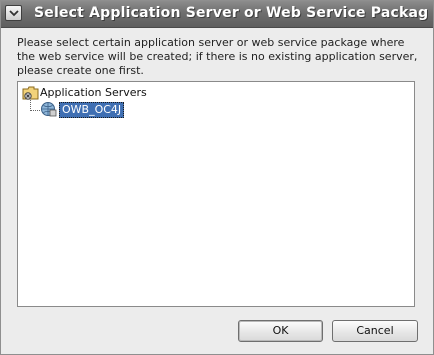  What do you see at coordinates (49, 109) in the screenshot?
I see `app-server-icon` at bounding box center [49, 109].